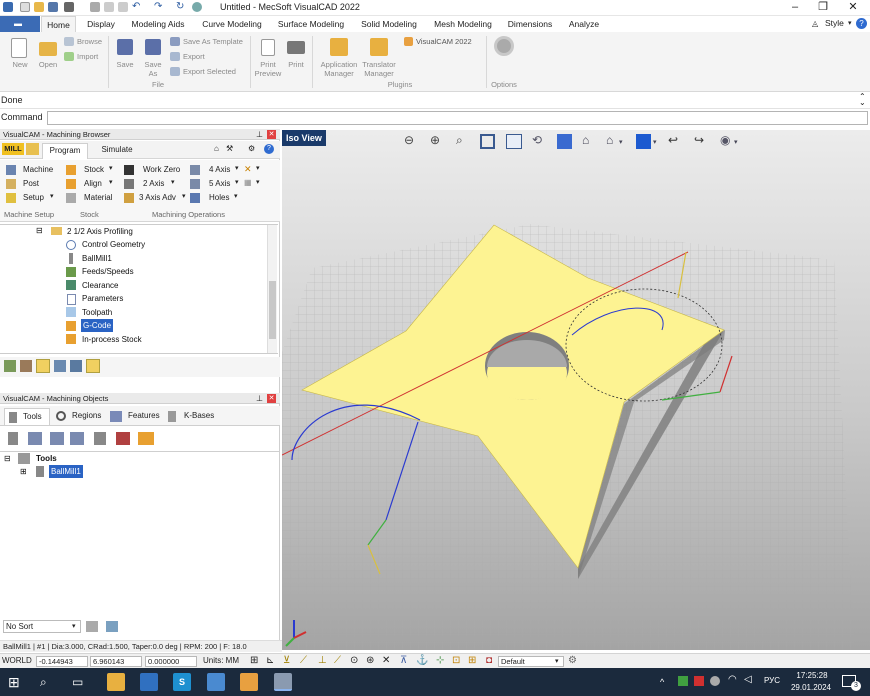 This screenshot has width=870, height=696. I want to click on four-axis-button: 4 Axis ▾, so click(216, 170).